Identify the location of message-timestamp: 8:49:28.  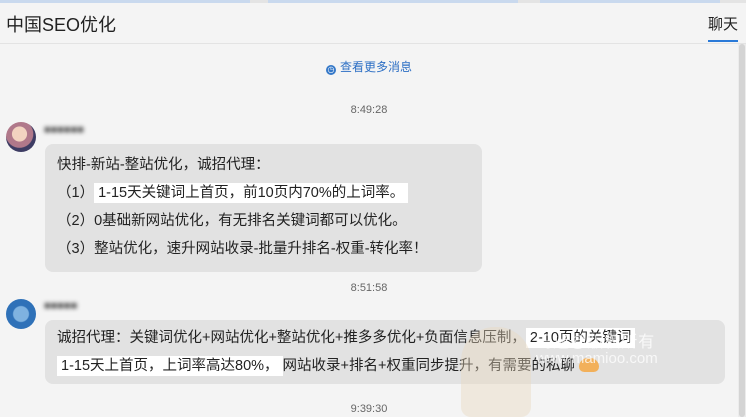
(369, 110).